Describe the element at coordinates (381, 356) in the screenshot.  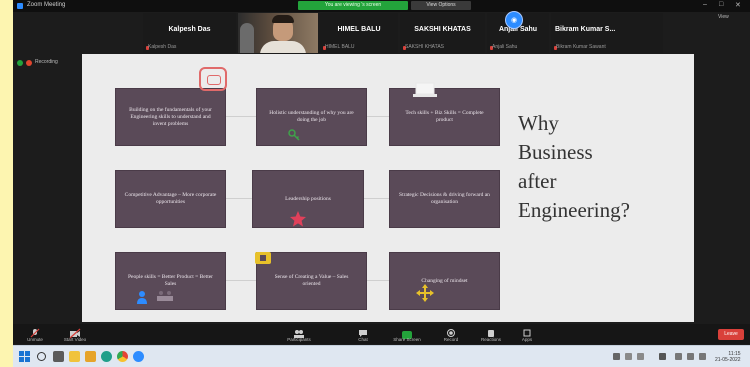
I see `windows-taskbar: 11:15 21-05-2022` at that location.